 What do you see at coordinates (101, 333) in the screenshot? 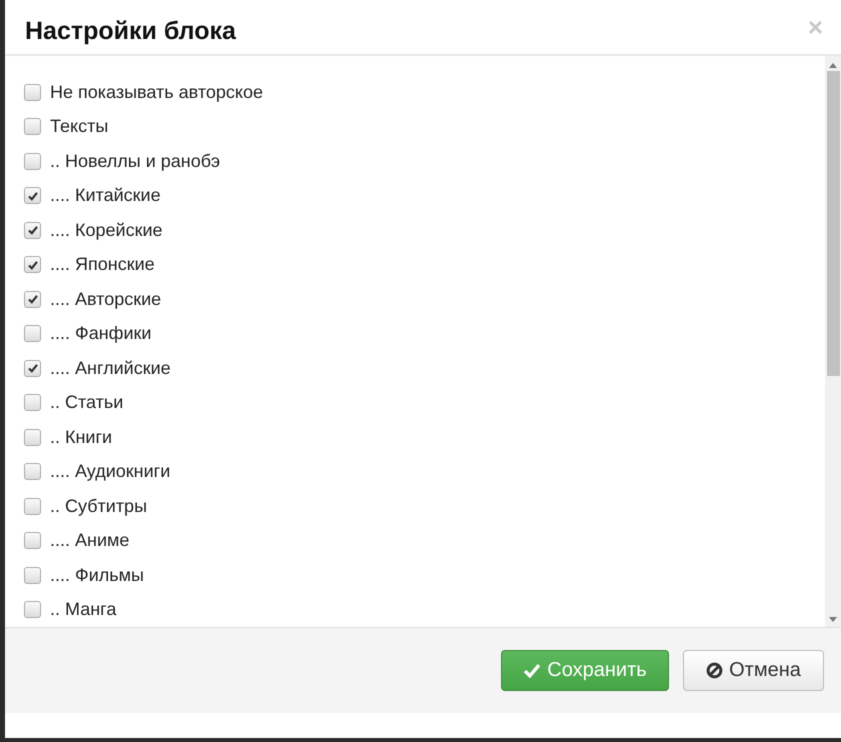
I see `option-label: .... Фанфики` at bounding box center [101, 333].